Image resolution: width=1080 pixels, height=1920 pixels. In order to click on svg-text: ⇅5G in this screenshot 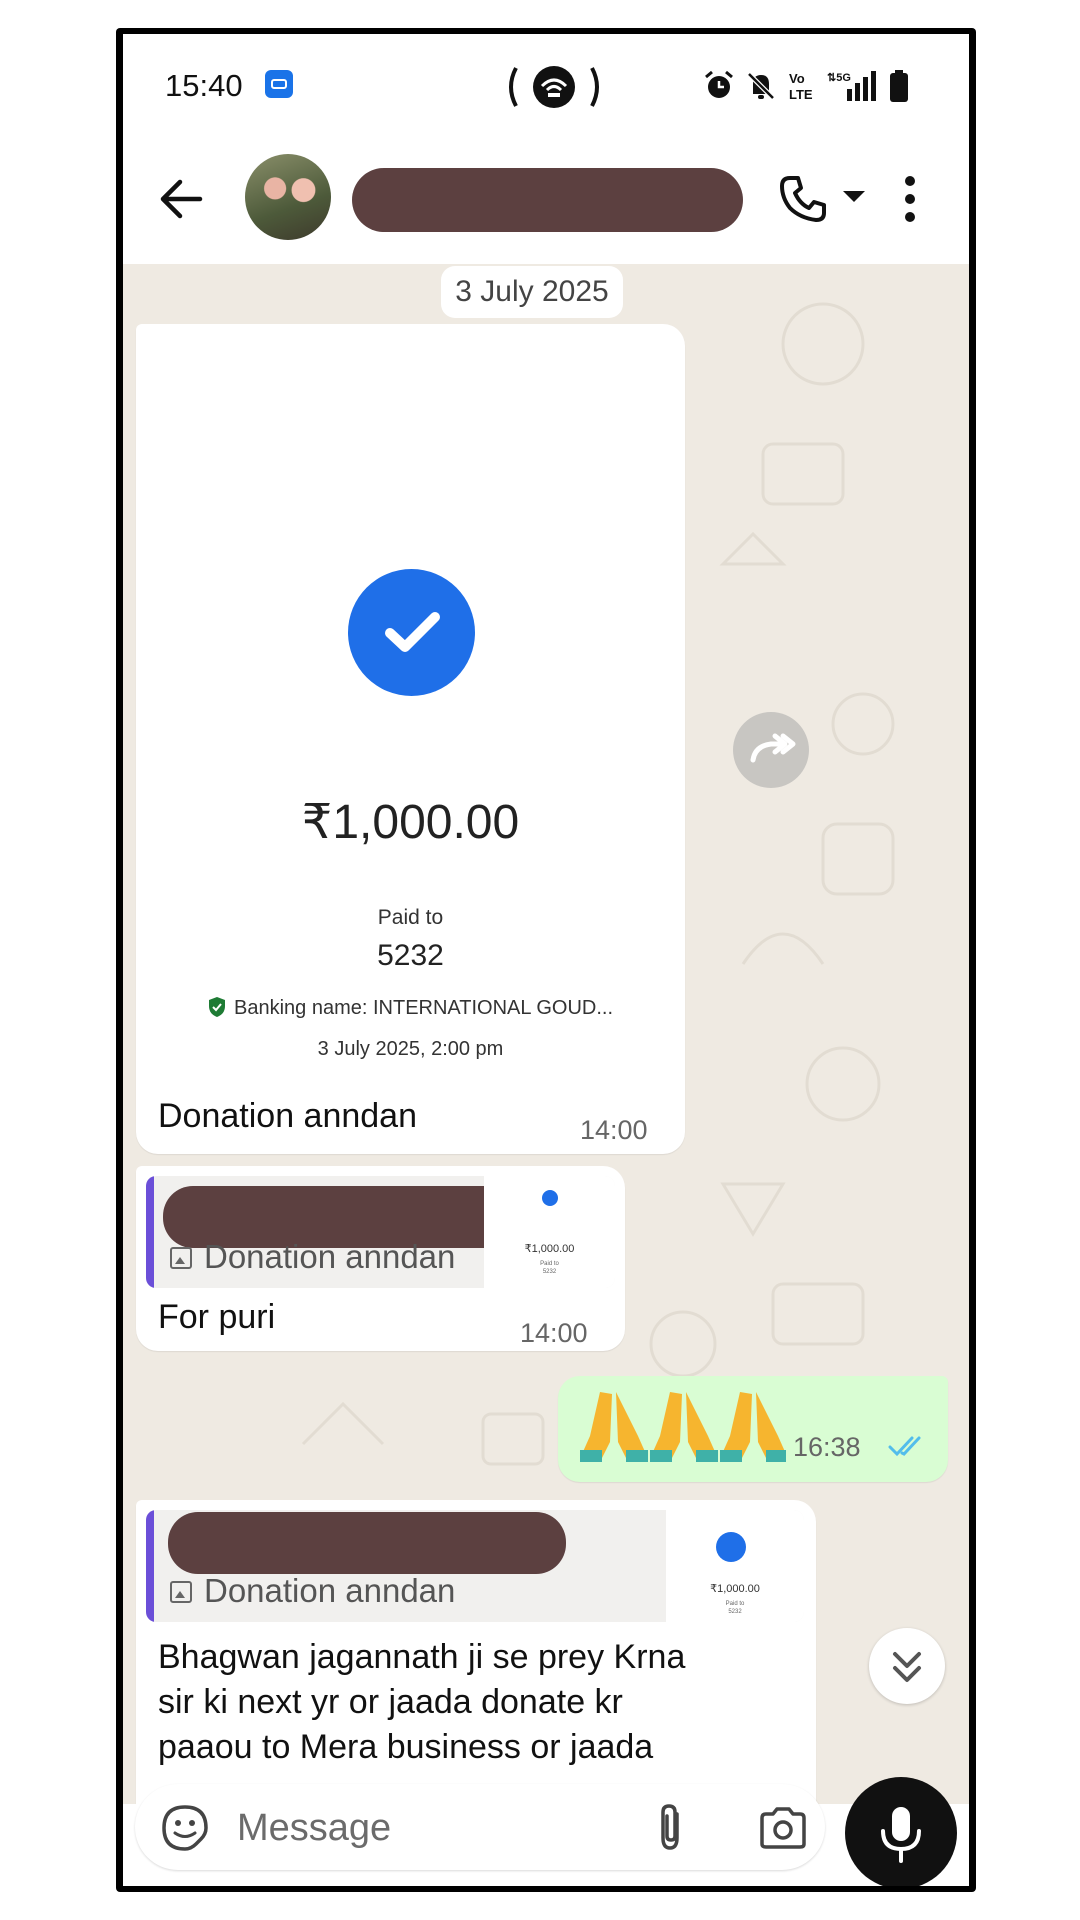, I will do `click(839, 78)`.